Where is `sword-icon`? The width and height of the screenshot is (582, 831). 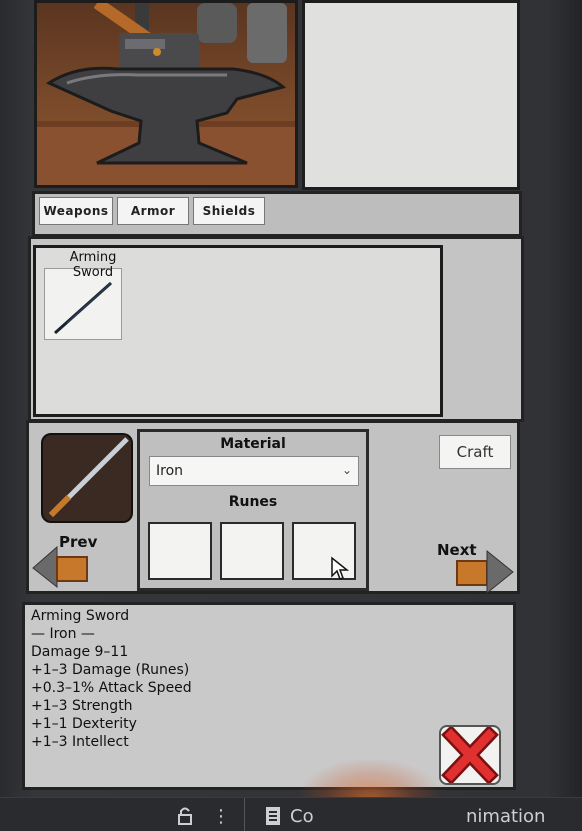
sword-icon is located at coordinates (88, 477).